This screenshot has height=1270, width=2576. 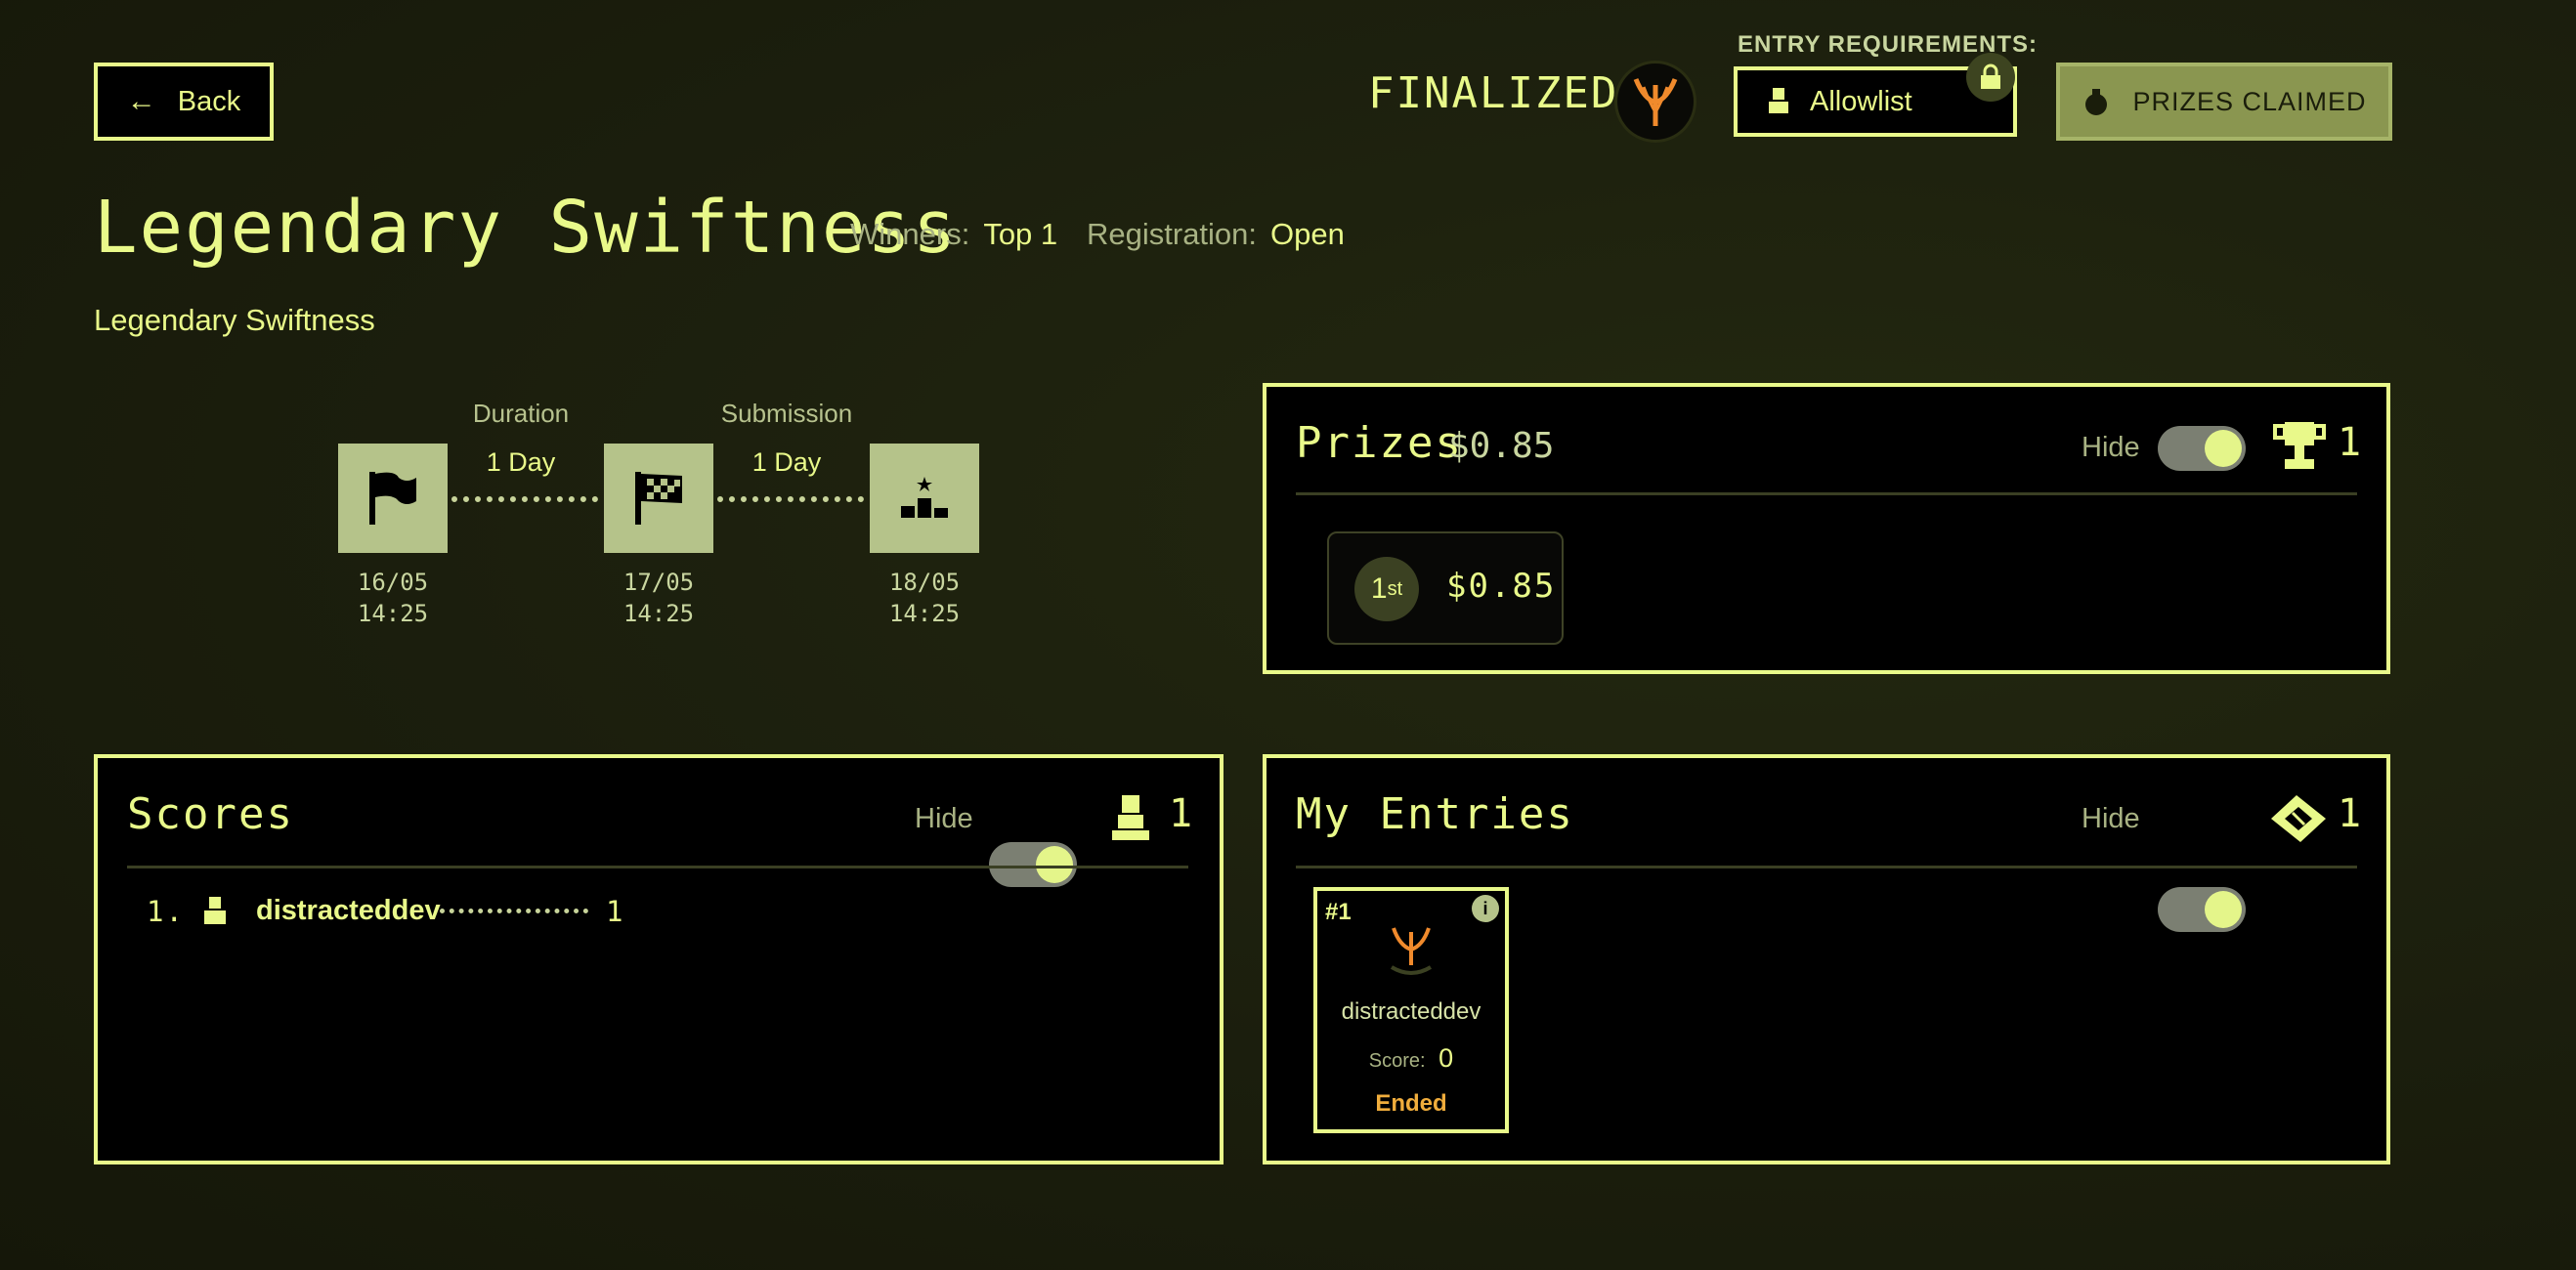 I want to click on my-entries-title: My Entries, so click(x=1435, y=814).